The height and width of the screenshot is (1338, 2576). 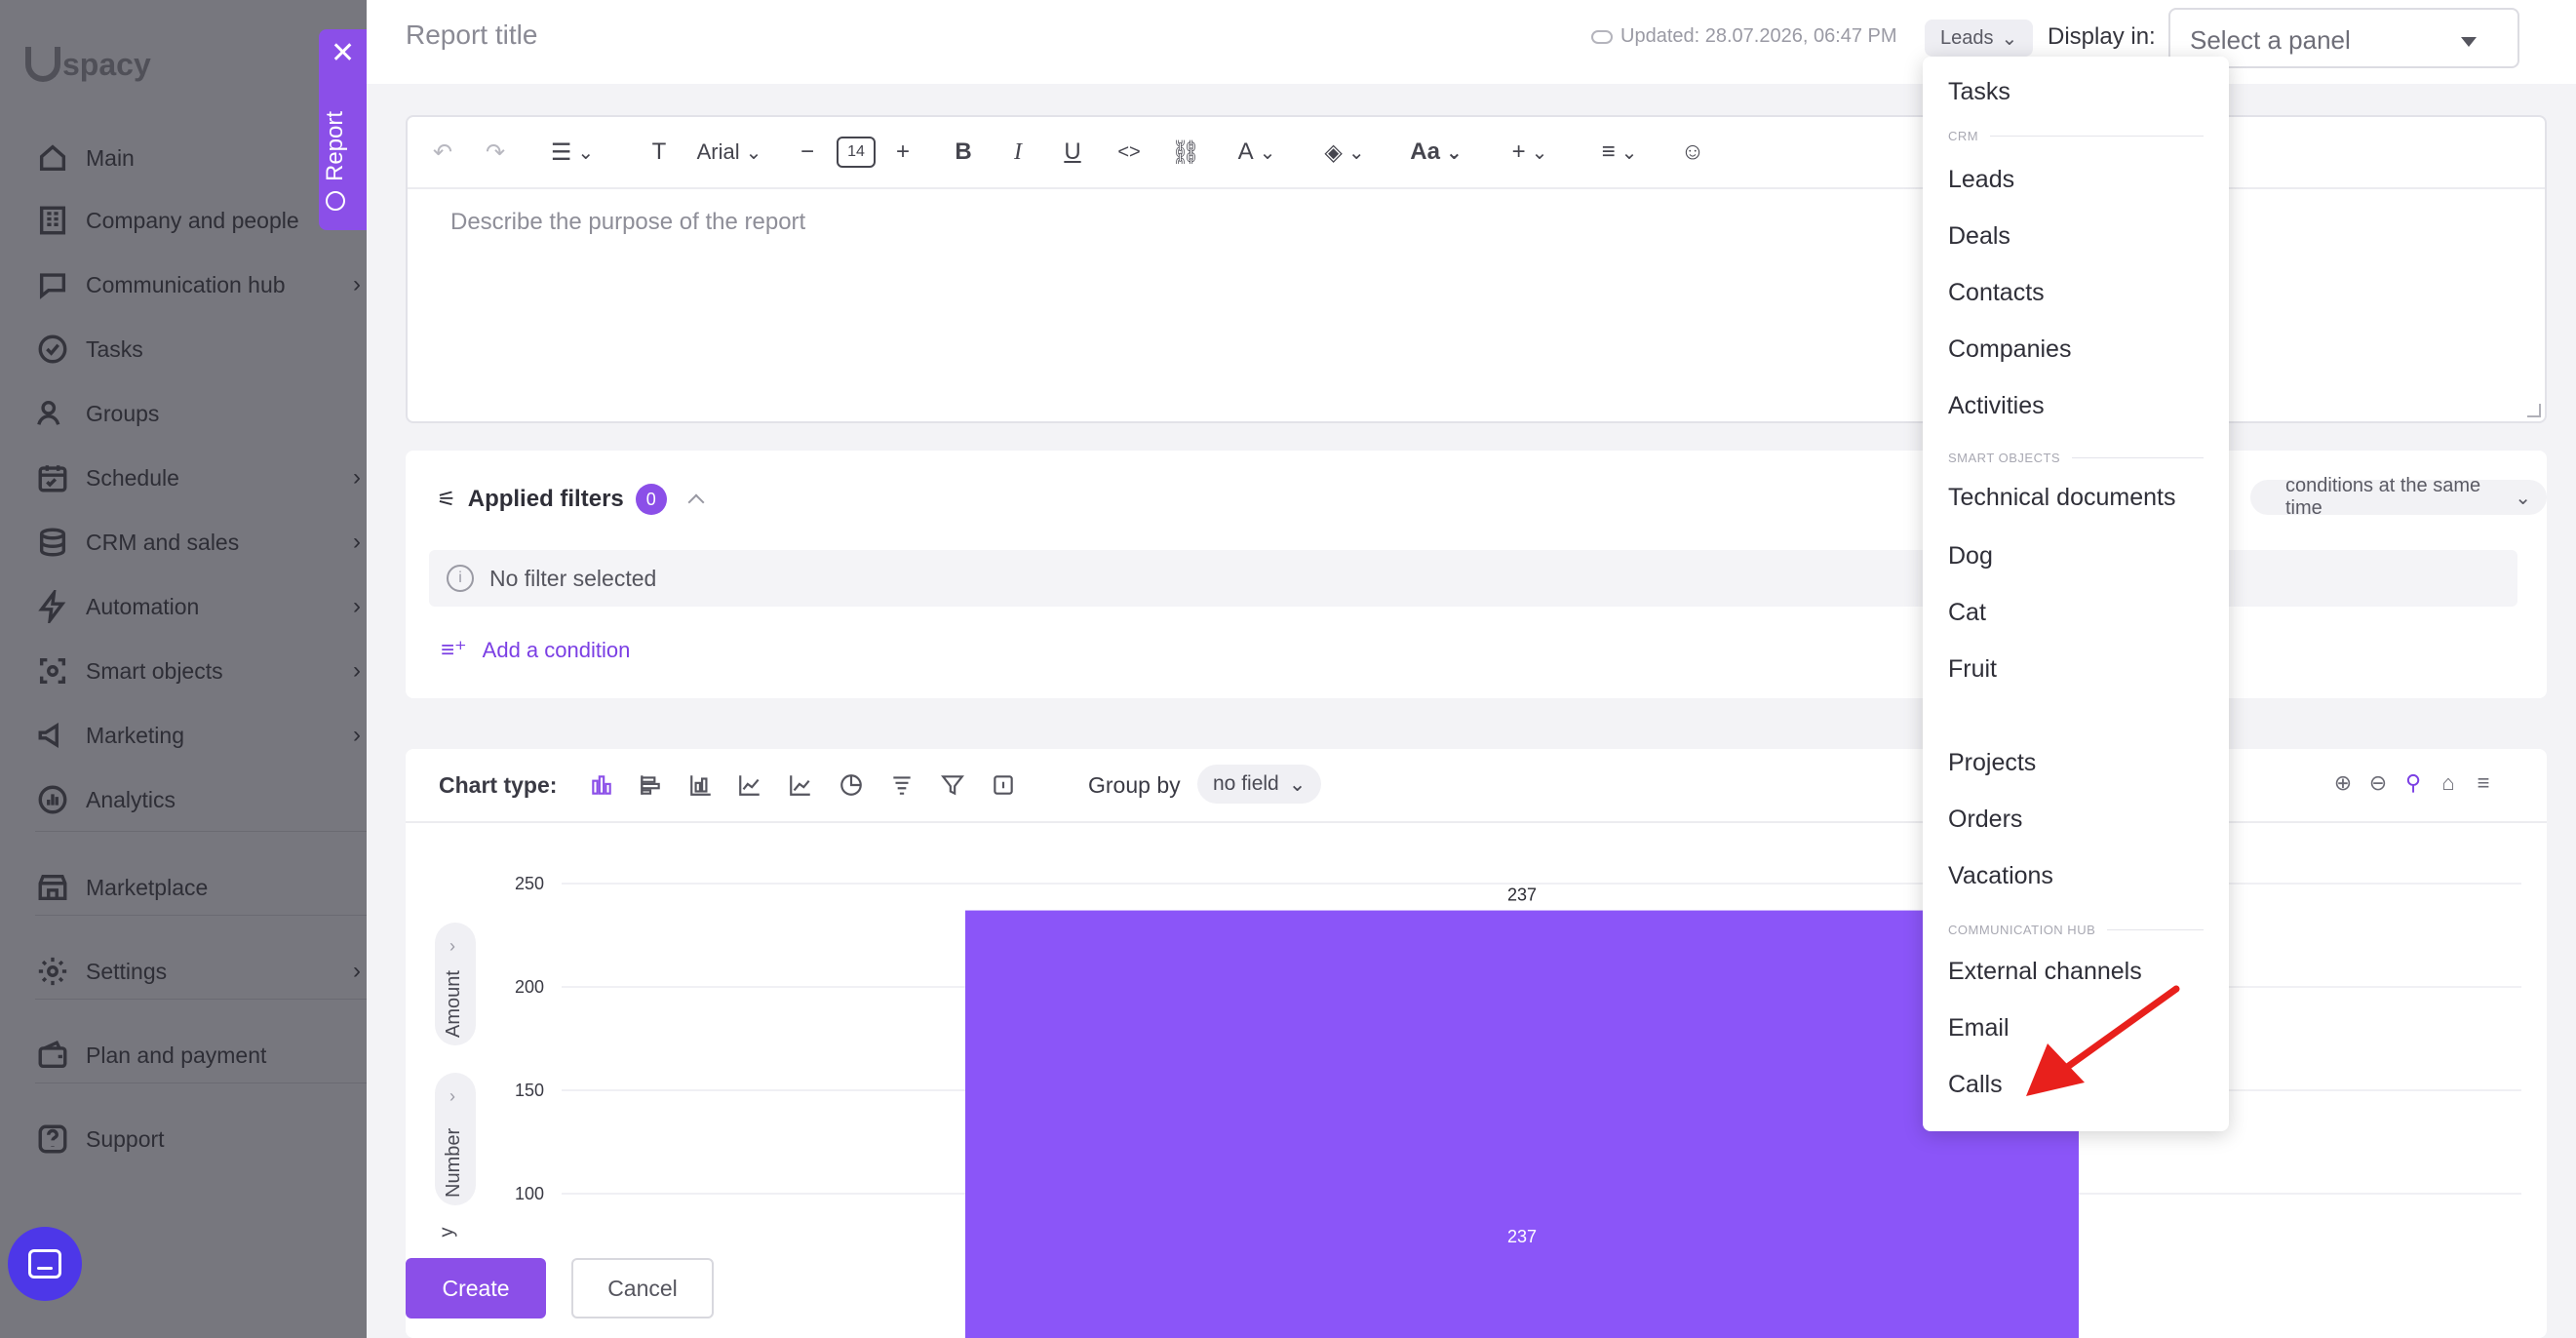 I want to click on sidebar-item-support: Support, so click(x=183, y=1139).